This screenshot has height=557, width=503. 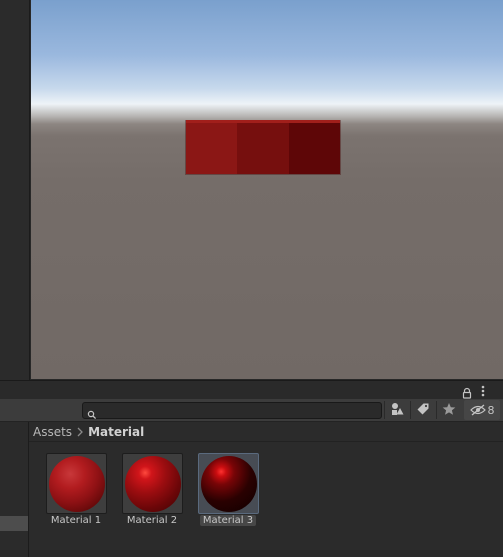 I want to click on cube-top-edge, so click(x=263, y=121).